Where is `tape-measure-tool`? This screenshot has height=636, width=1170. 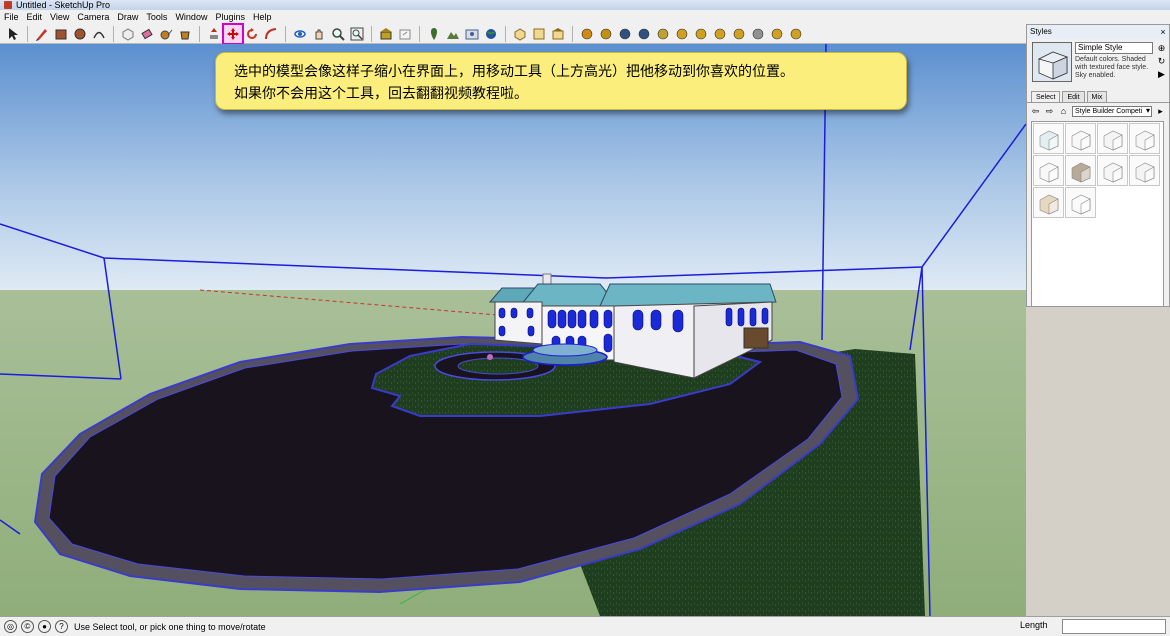 tape-measure-tool is located at coordinates (166, 34).